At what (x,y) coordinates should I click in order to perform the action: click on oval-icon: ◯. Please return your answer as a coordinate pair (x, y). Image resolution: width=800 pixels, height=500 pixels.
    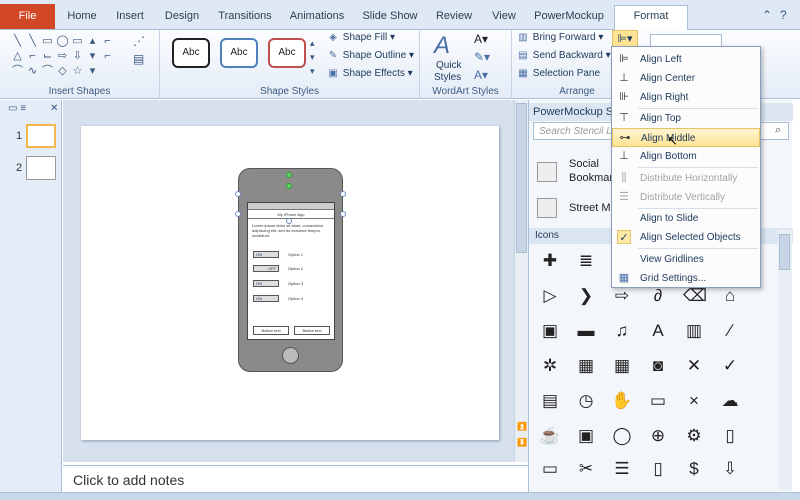
    Looking at the image, I should click on (62, 41).